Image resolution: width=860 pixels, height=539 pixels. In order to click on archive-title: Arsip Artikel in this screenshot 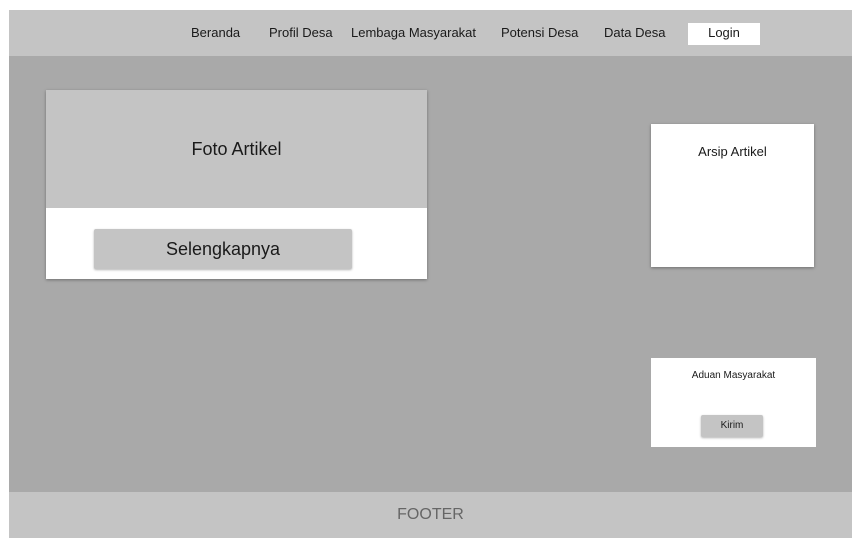, I will do `click(732, 151)`.